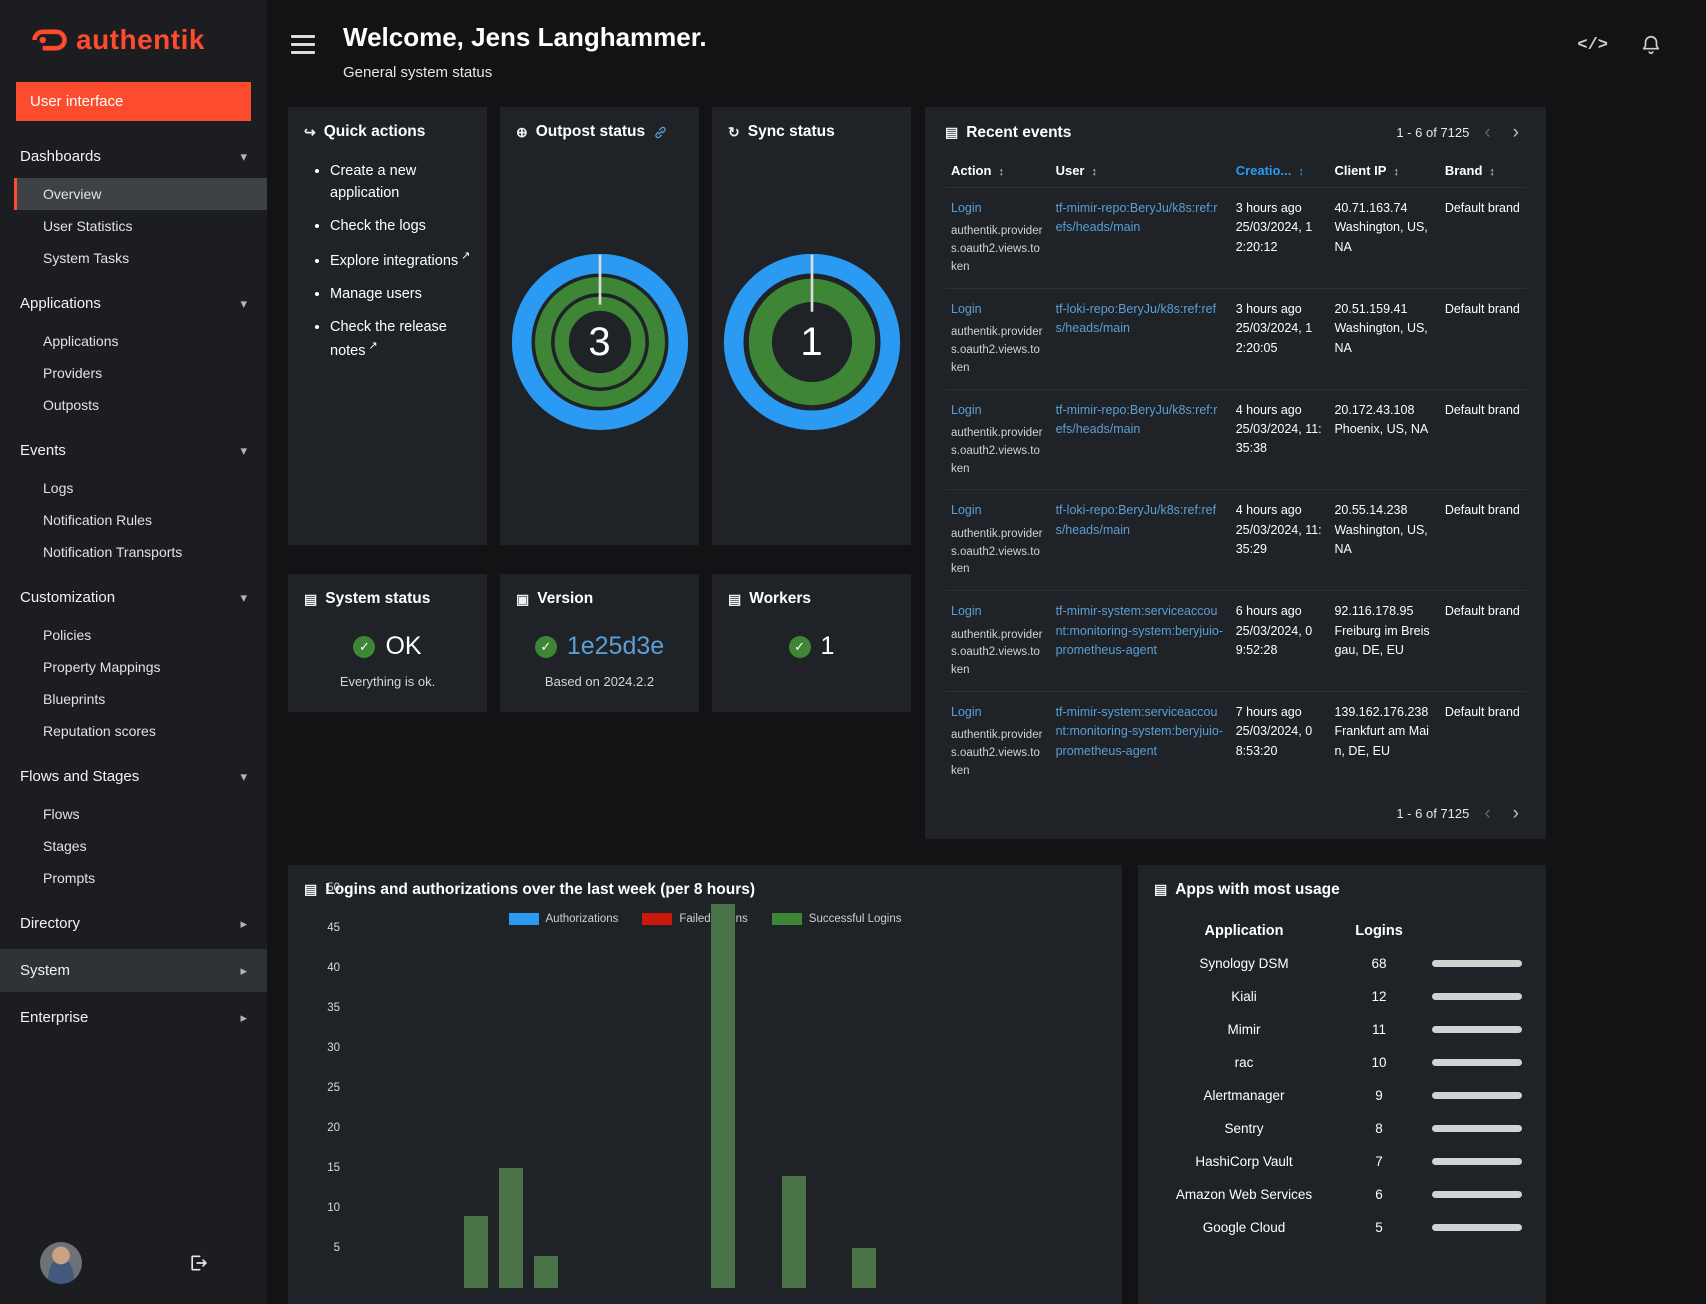 This screenshot has width=1706, height=1304. Describe the element at coordinates (133, 1017) in the screenshot. I see `sidebar-section-enterprise: Enterprise ▸` at that location.